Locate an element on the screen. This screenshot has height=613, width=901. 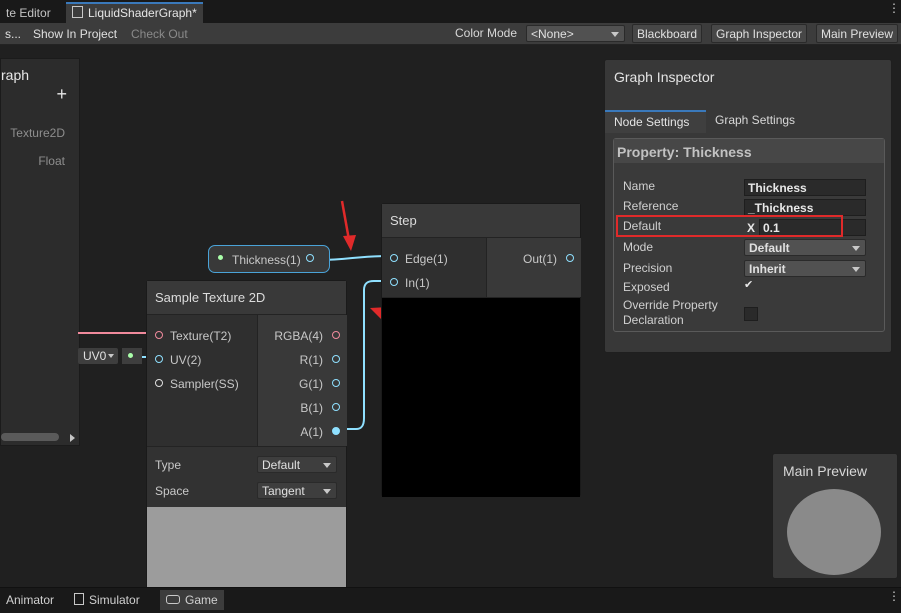
tab-graph-settings-label: Graph Settings is located at coordinates (755, 120).